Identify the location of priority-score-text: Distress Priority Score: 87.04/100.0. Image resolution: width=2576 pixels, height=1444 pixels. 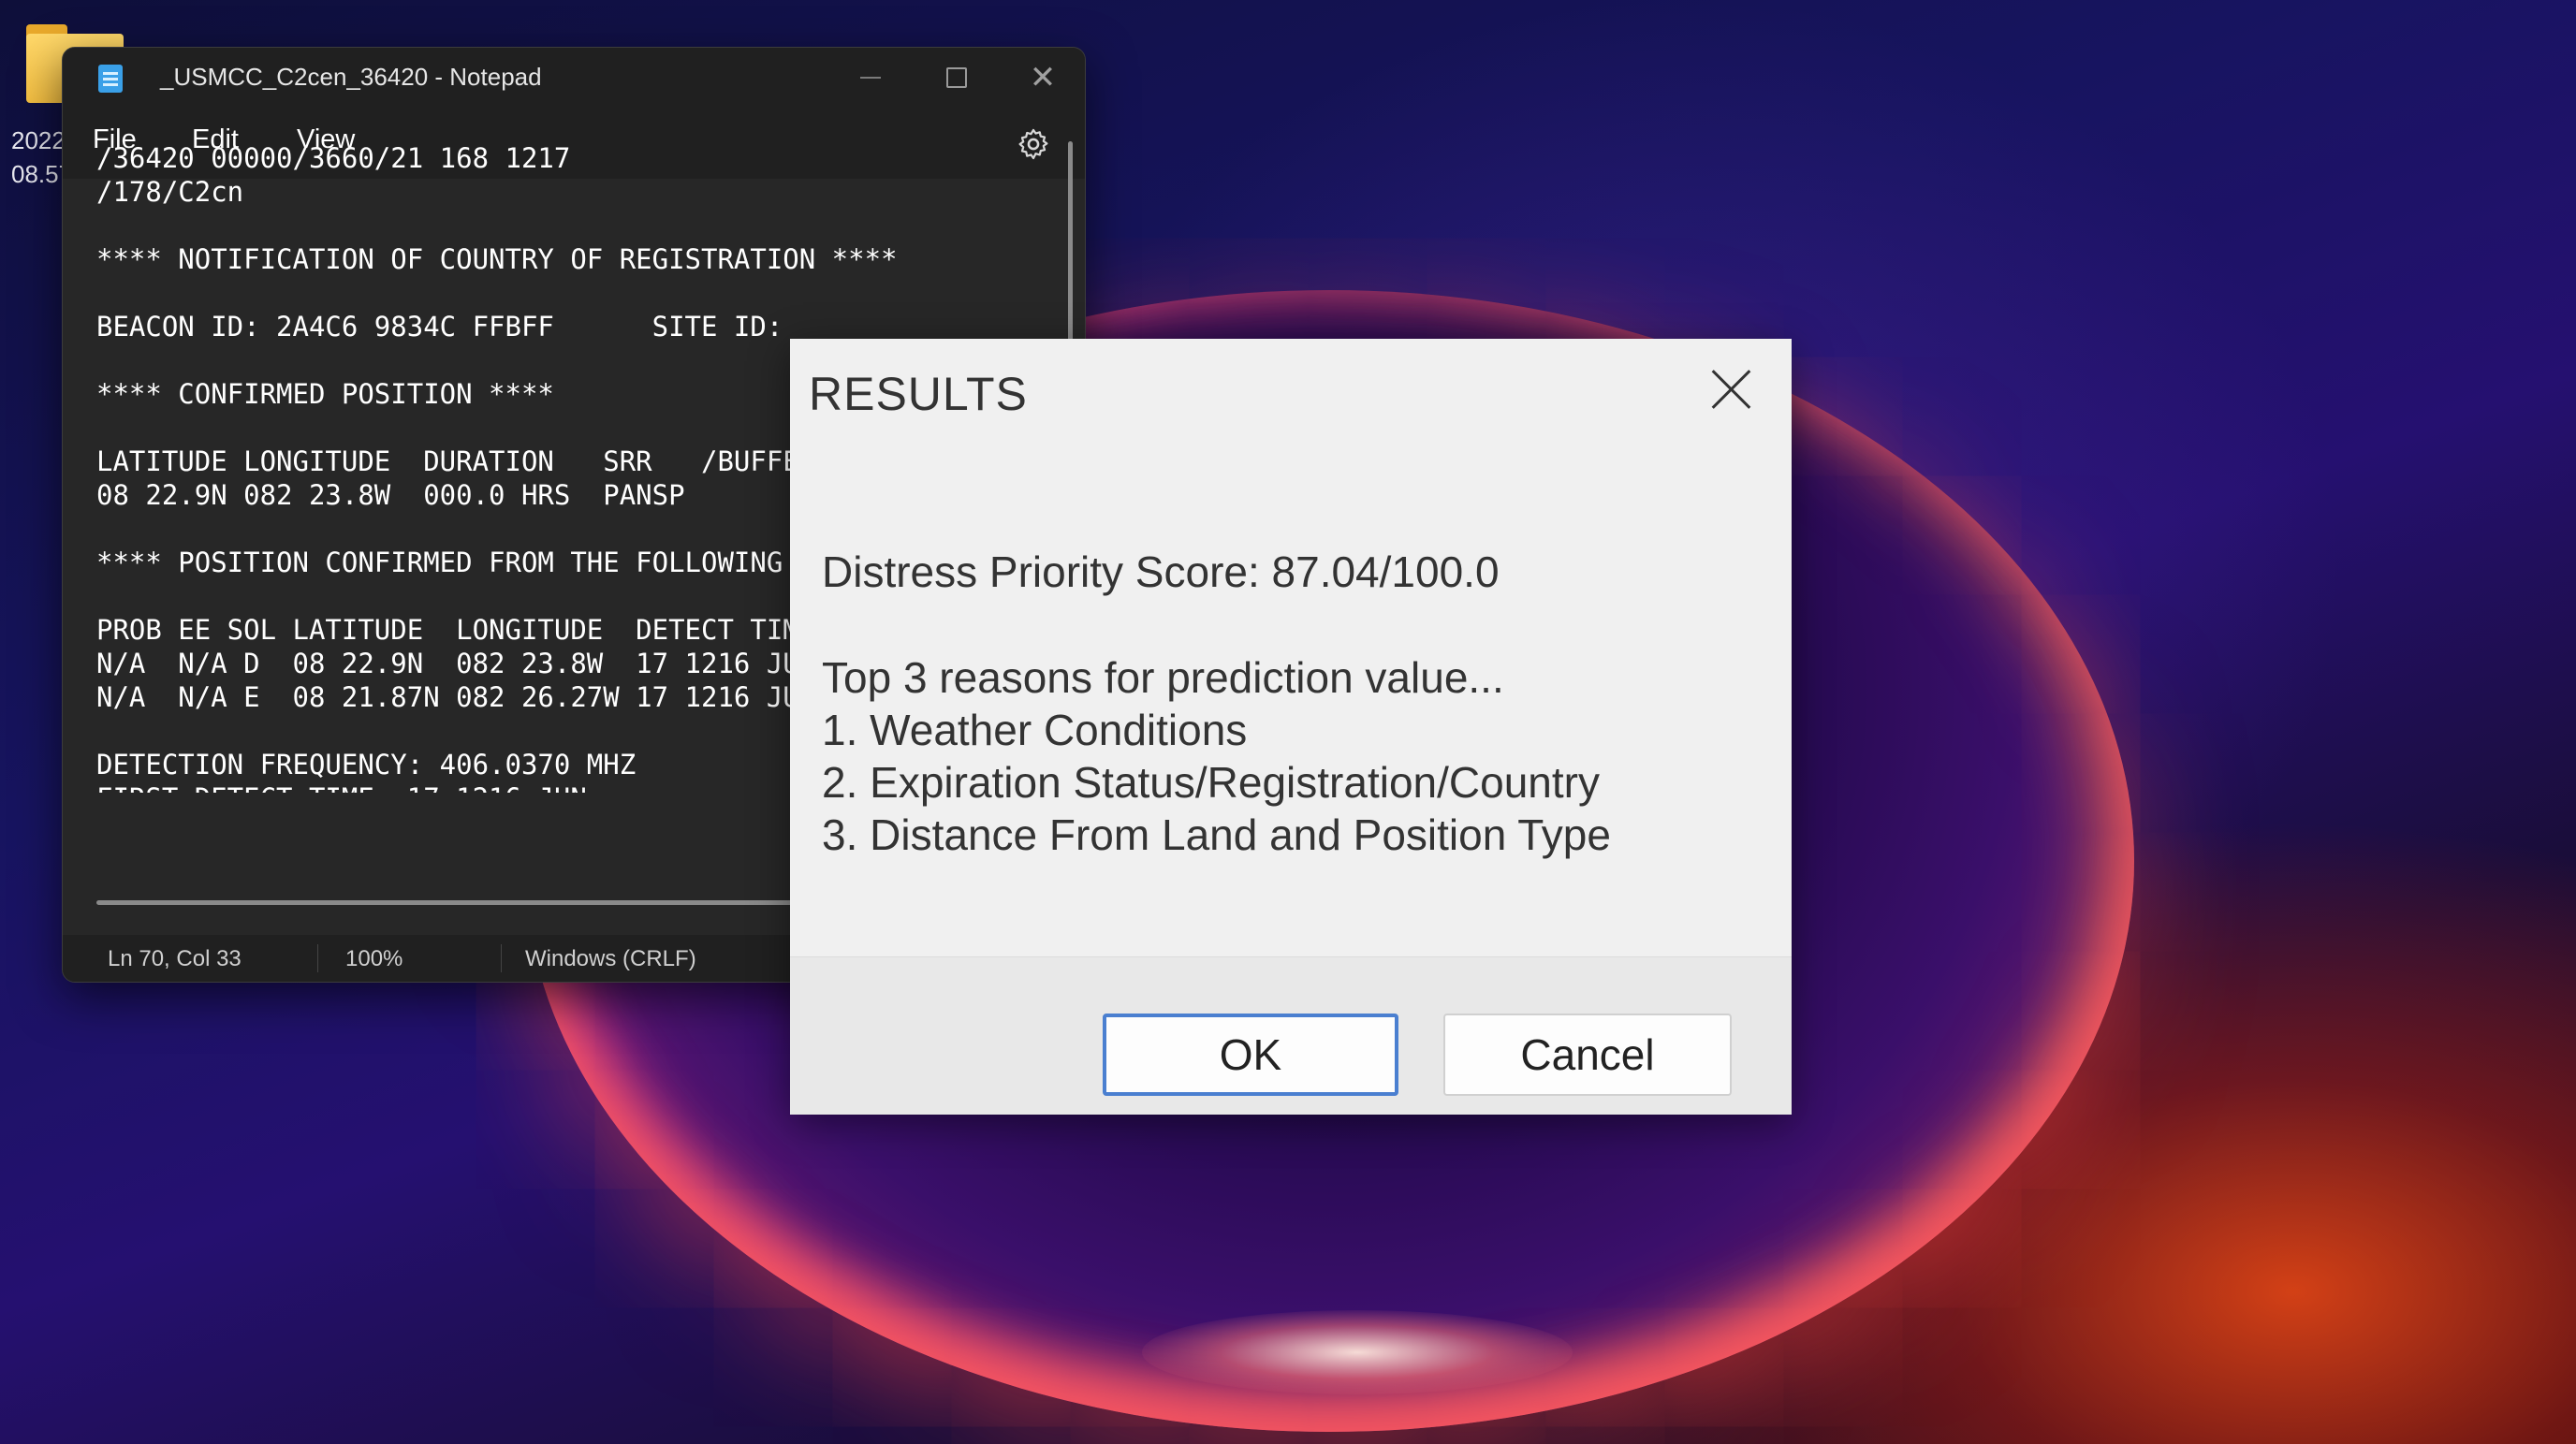
(1161, 571).